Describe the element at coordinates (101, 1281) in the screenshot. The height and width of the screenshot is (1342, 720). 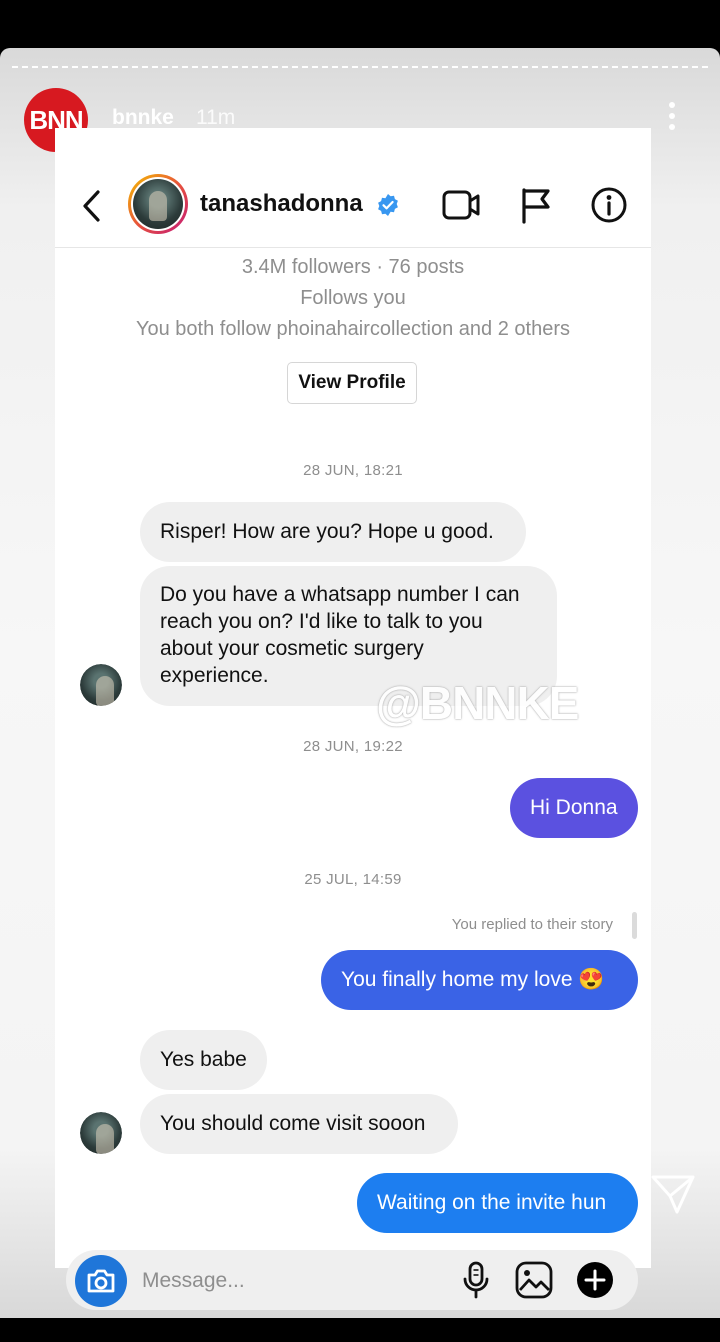
I see `camera-icon` at that location.